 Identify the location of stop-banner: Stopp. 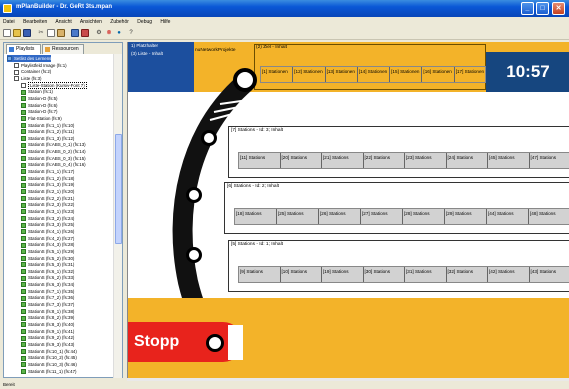
(187, 337).